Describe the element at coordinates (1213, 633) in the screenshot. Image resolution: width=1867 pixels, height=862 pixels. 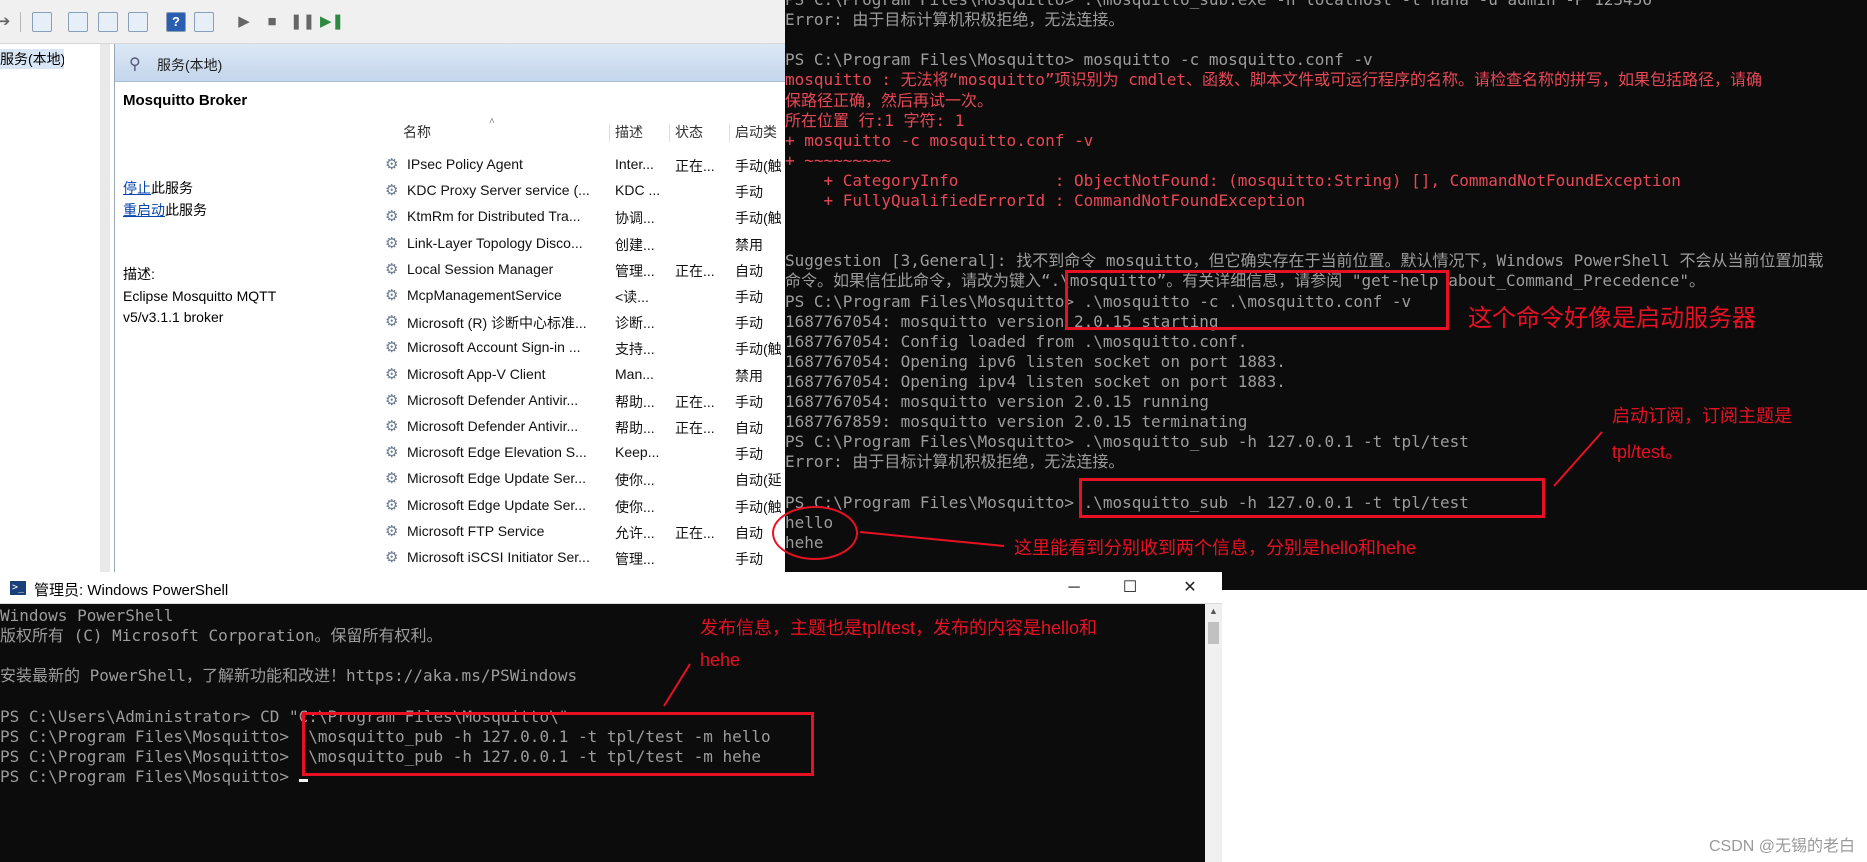
I see `scrollbar-thumb` at that location.